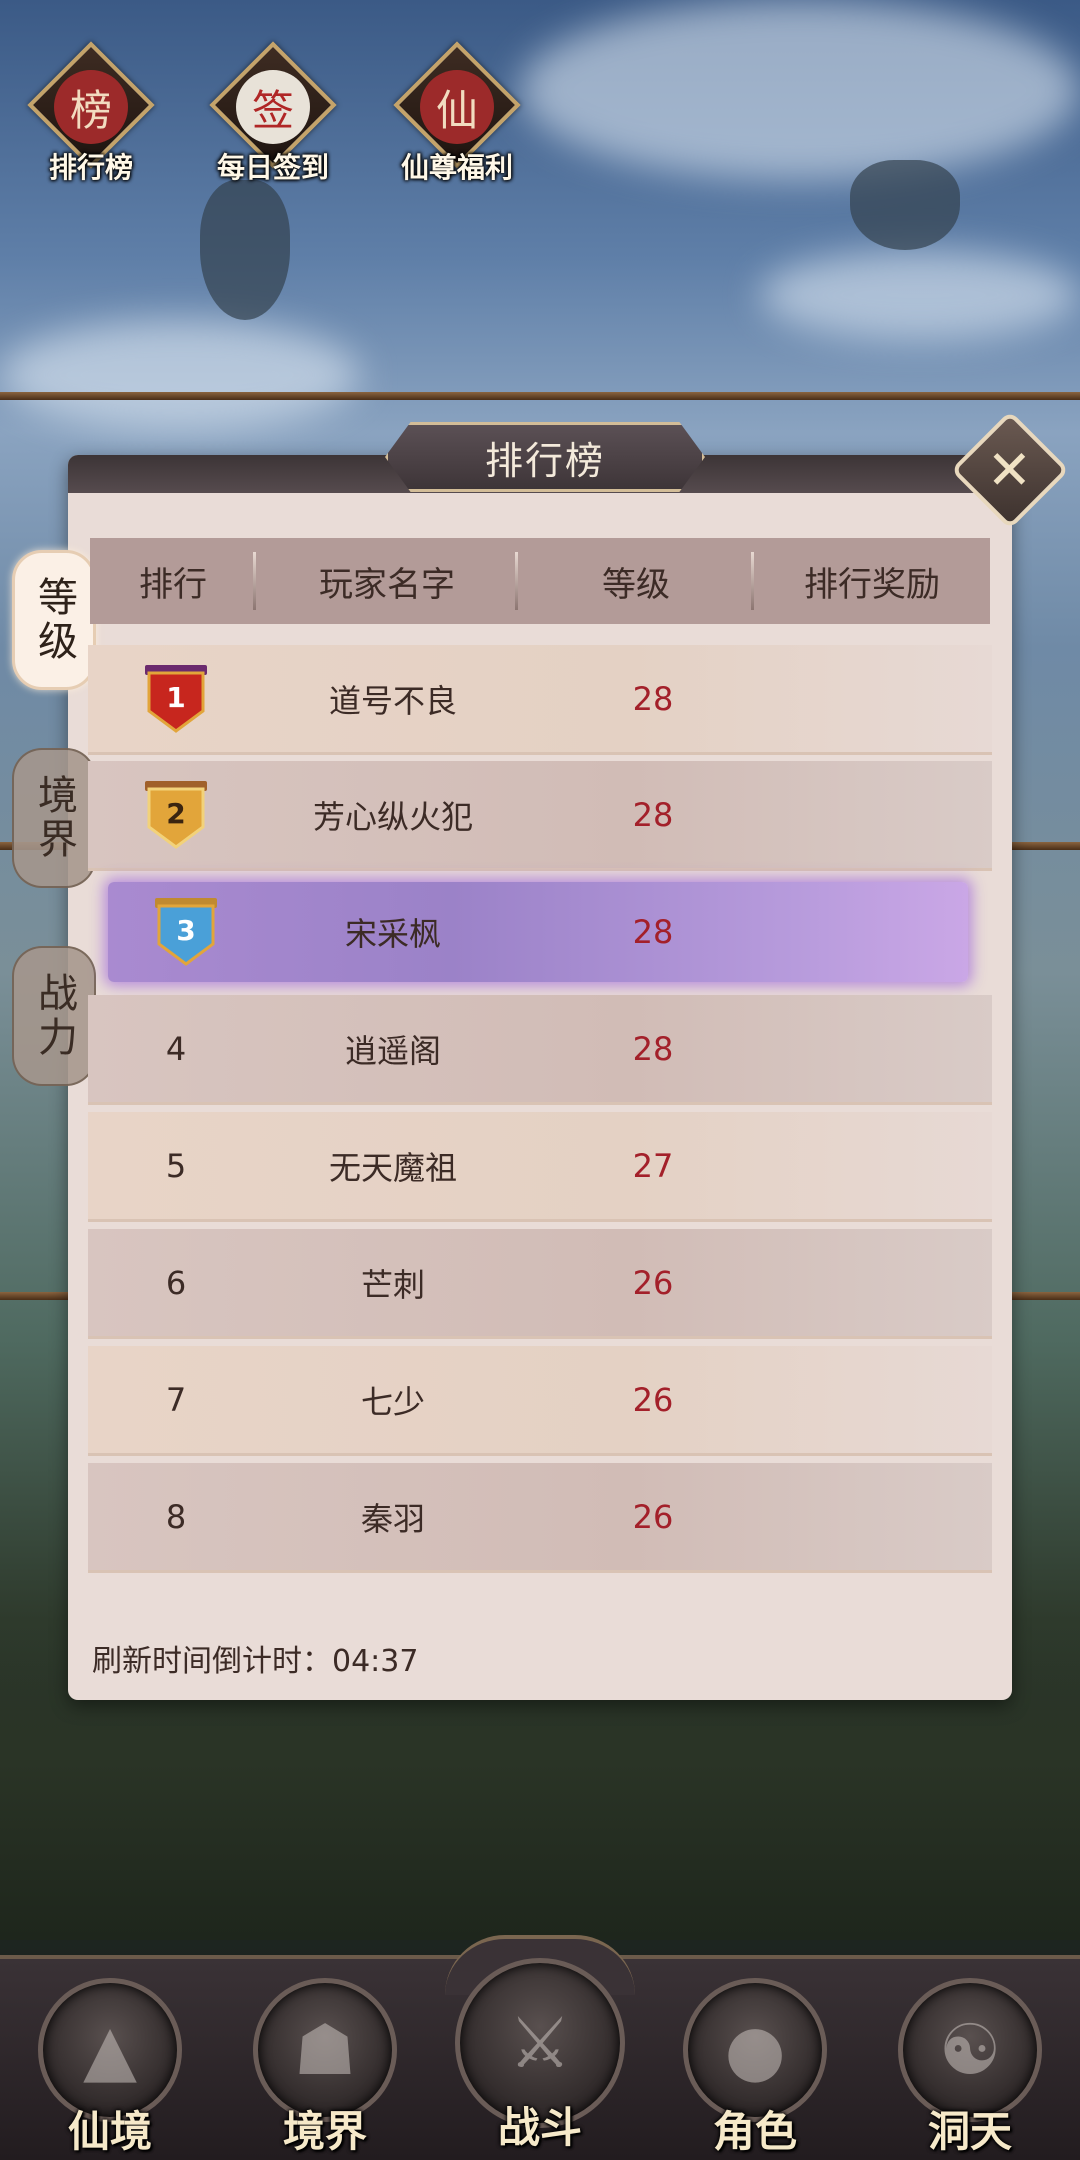  I want to click on rank-number: 6, so click(176, 1282).